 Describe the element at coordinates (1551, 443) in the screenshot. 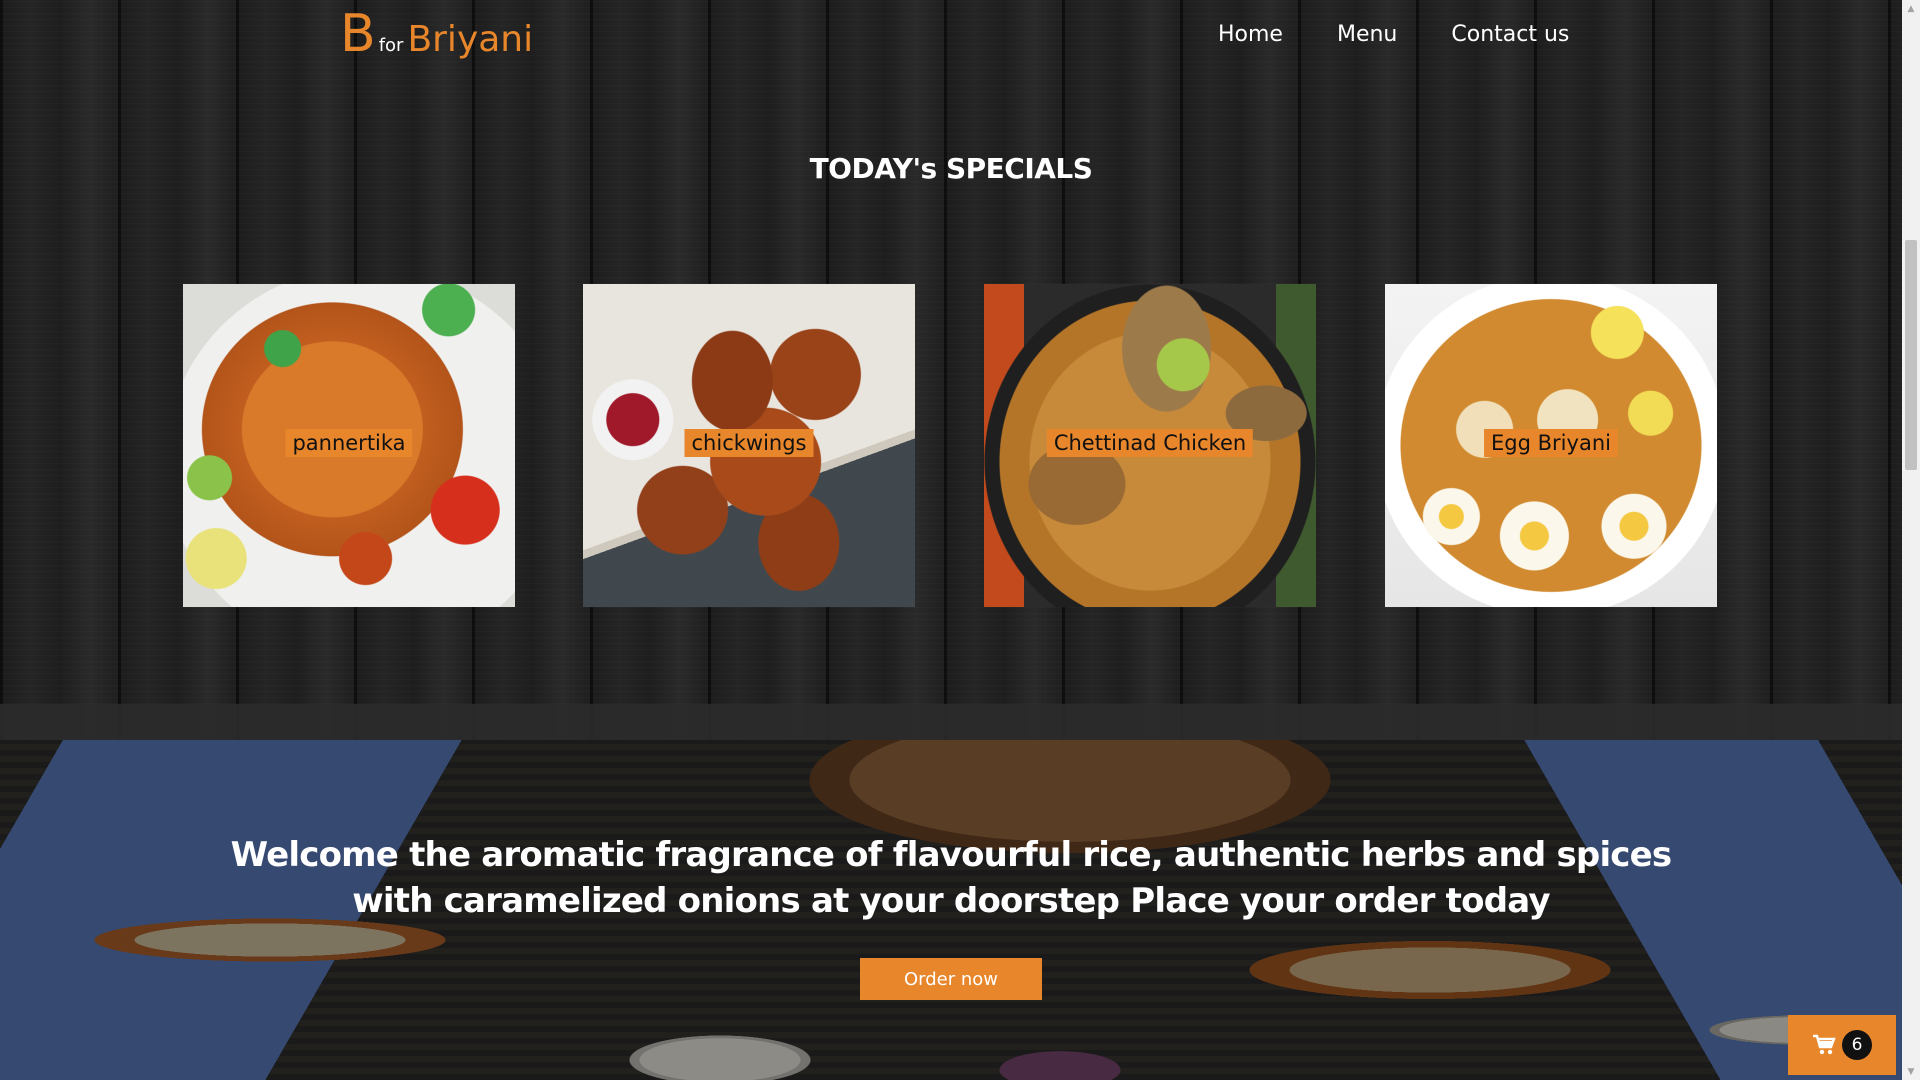

I see `special-card-label: Egg Briyani` at that location.